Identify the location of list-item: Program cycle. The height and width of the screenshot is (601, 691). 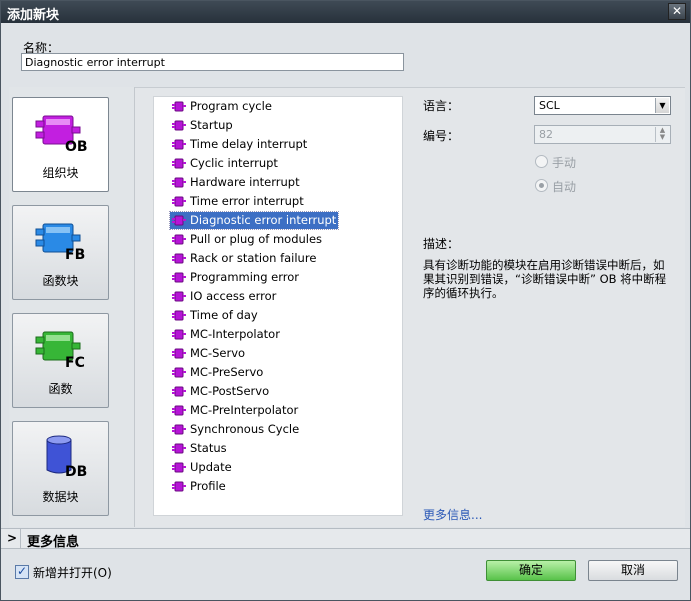
(222, 106).